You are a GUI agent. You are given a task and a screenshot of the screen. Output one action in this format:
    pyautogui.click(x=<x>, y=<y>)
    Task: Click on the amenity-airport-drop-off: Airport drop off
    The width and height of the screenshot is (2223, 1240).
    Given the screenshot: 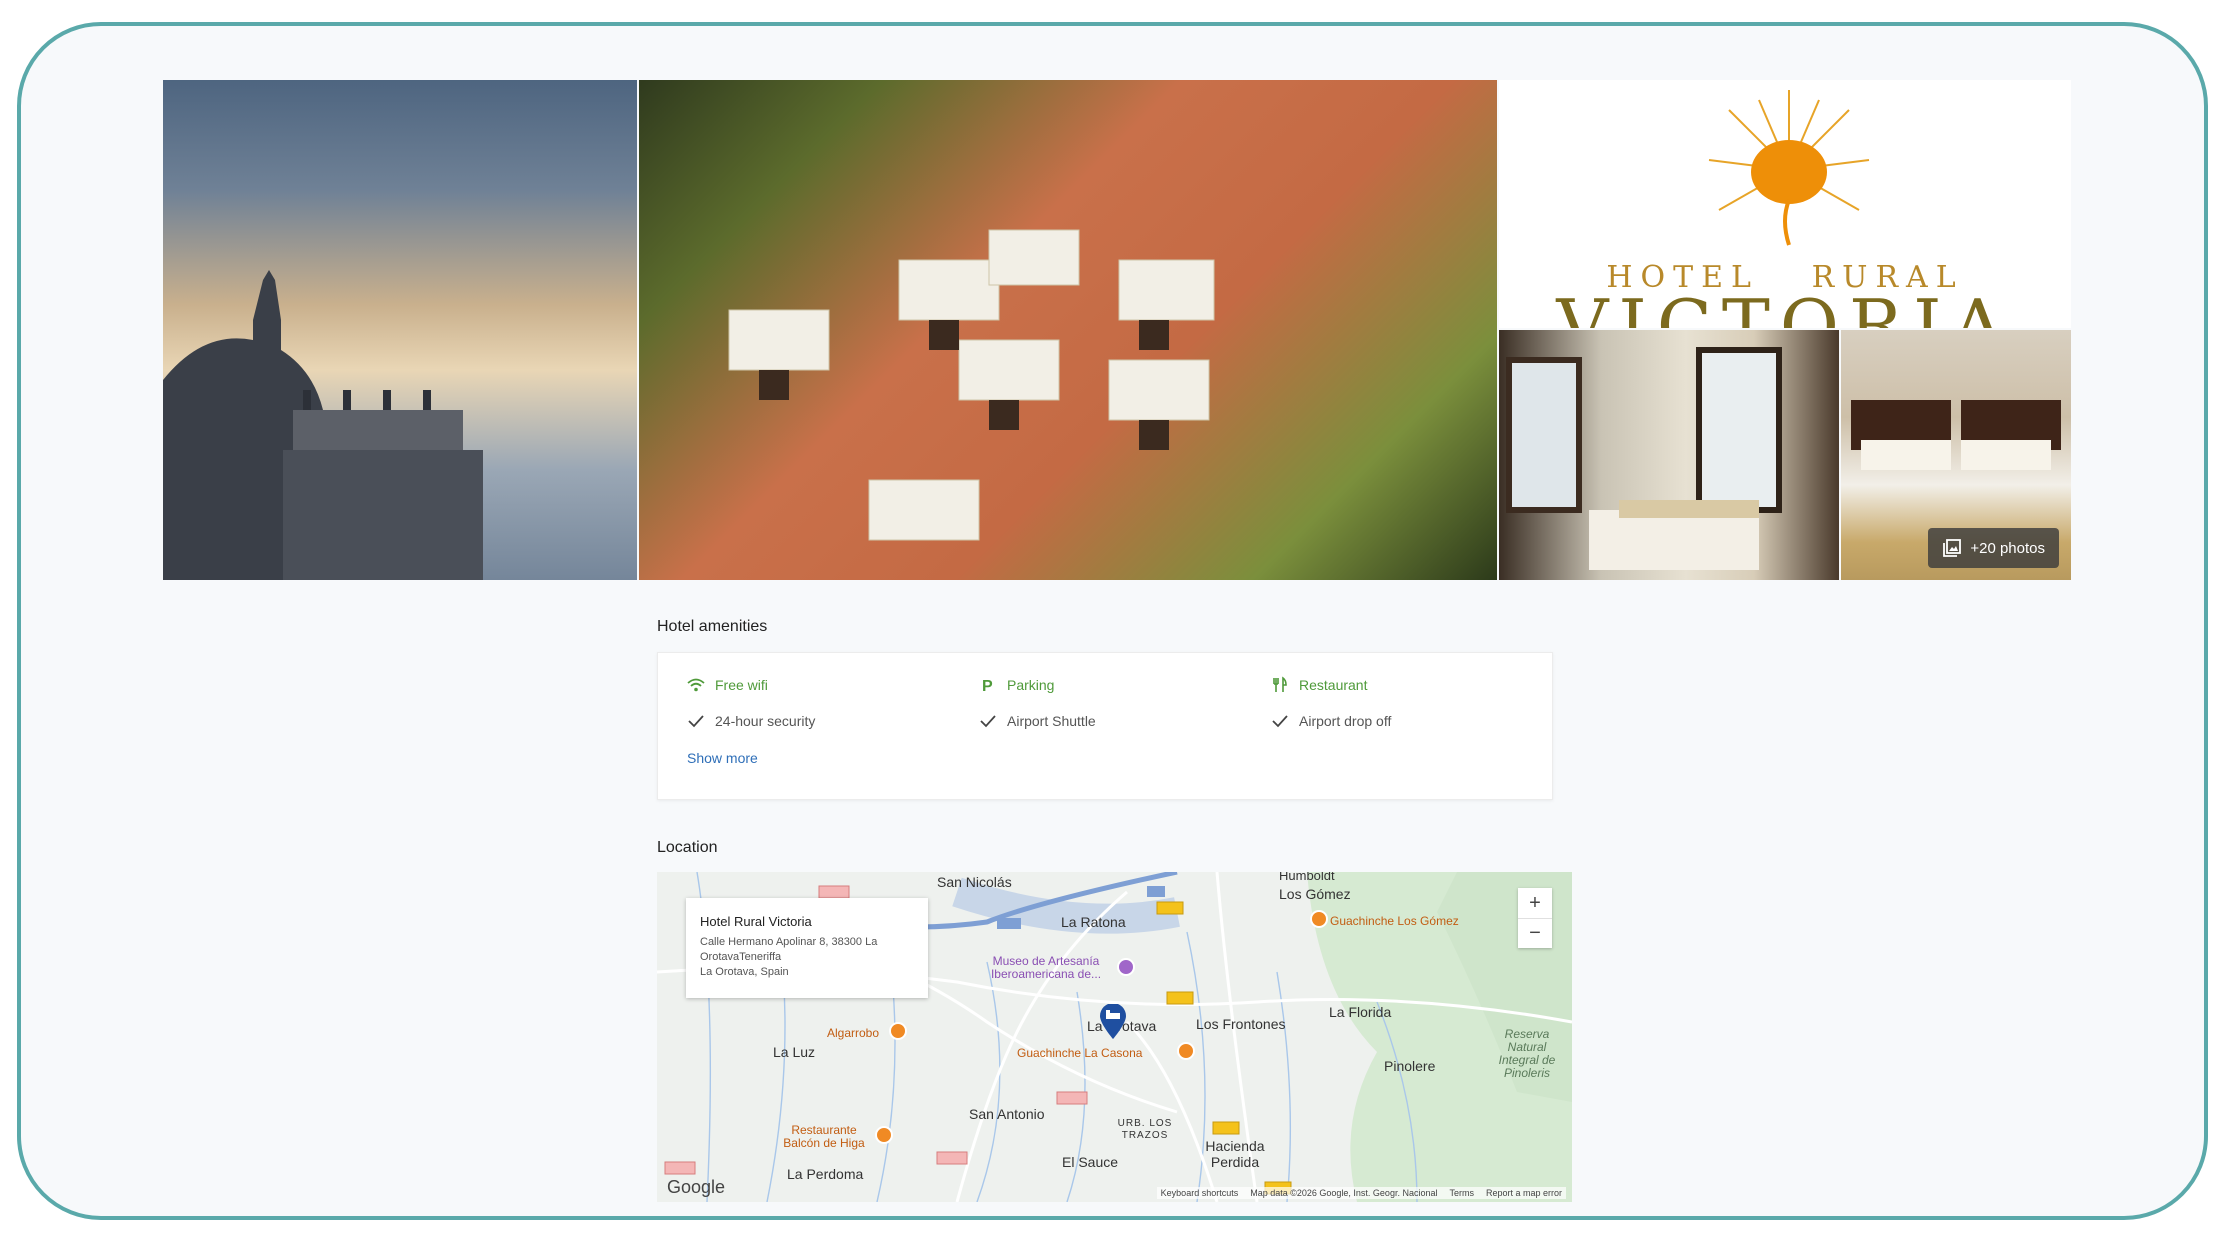 What is the action you would take?
    pyautogui.click(x=1331, y=721)
    